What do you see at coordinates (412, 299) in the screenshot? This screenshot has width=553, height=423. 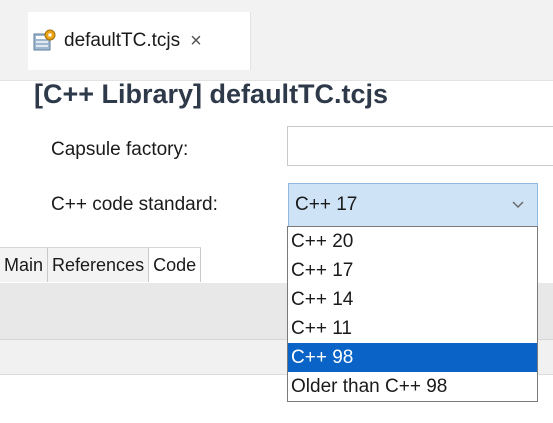 I see `dropdown-option-cpp14: C++ 14` at bounding box center [412, 299].